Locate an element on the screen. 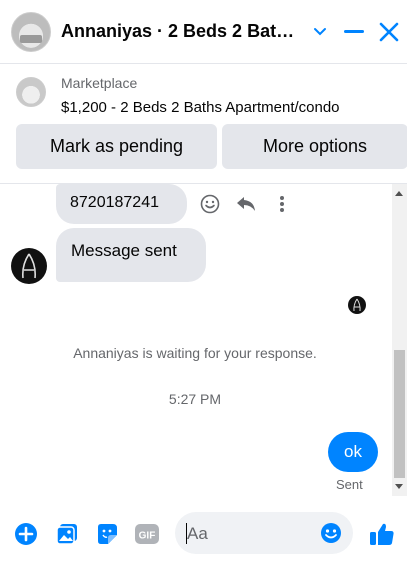  thumbs-up-icon is located at coordinates (382, 534).